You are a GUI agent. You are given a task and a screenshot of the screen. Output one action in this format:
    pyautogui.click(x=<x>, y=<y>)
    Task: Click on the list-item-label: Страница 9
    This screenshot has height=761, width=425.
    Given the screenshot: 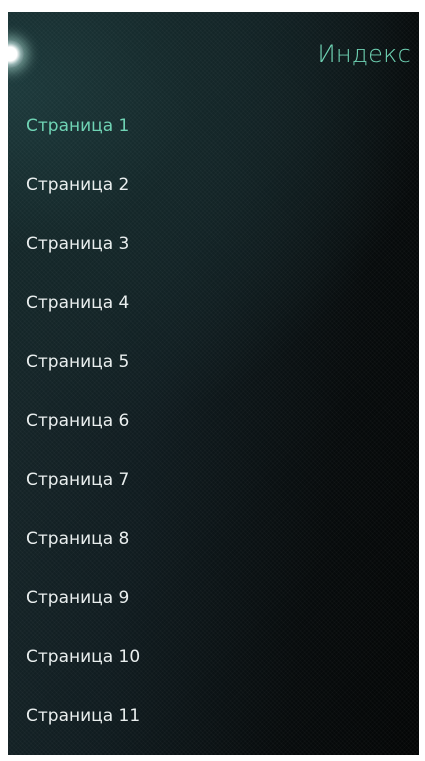 What is the action you would take?
    pyautogui.click(x=78, y=597)
    